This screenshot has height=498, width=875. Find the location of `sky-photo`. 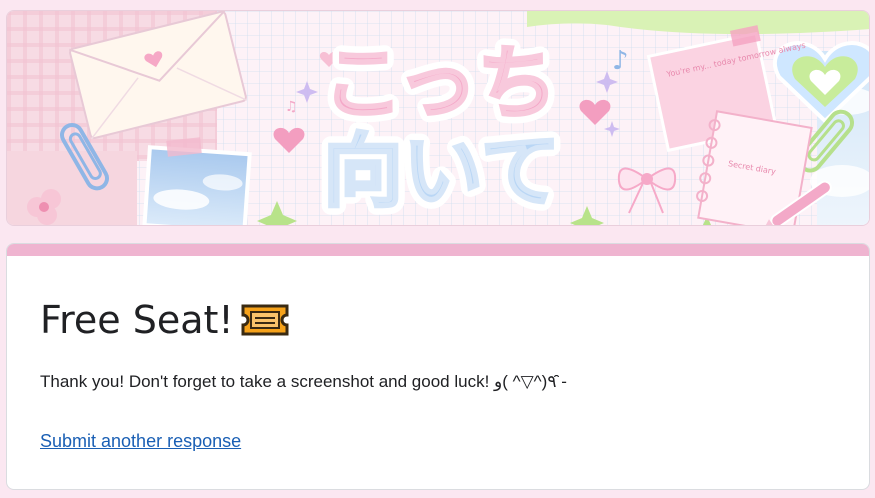

sky-photo is located at coordinates (197, 185).